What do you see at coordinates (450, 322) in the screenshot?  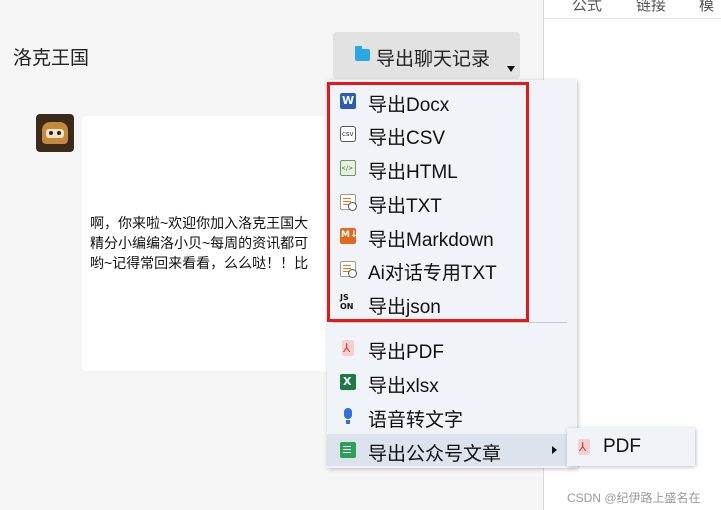 I see `menu-divider` at bounding box center [450, 322].